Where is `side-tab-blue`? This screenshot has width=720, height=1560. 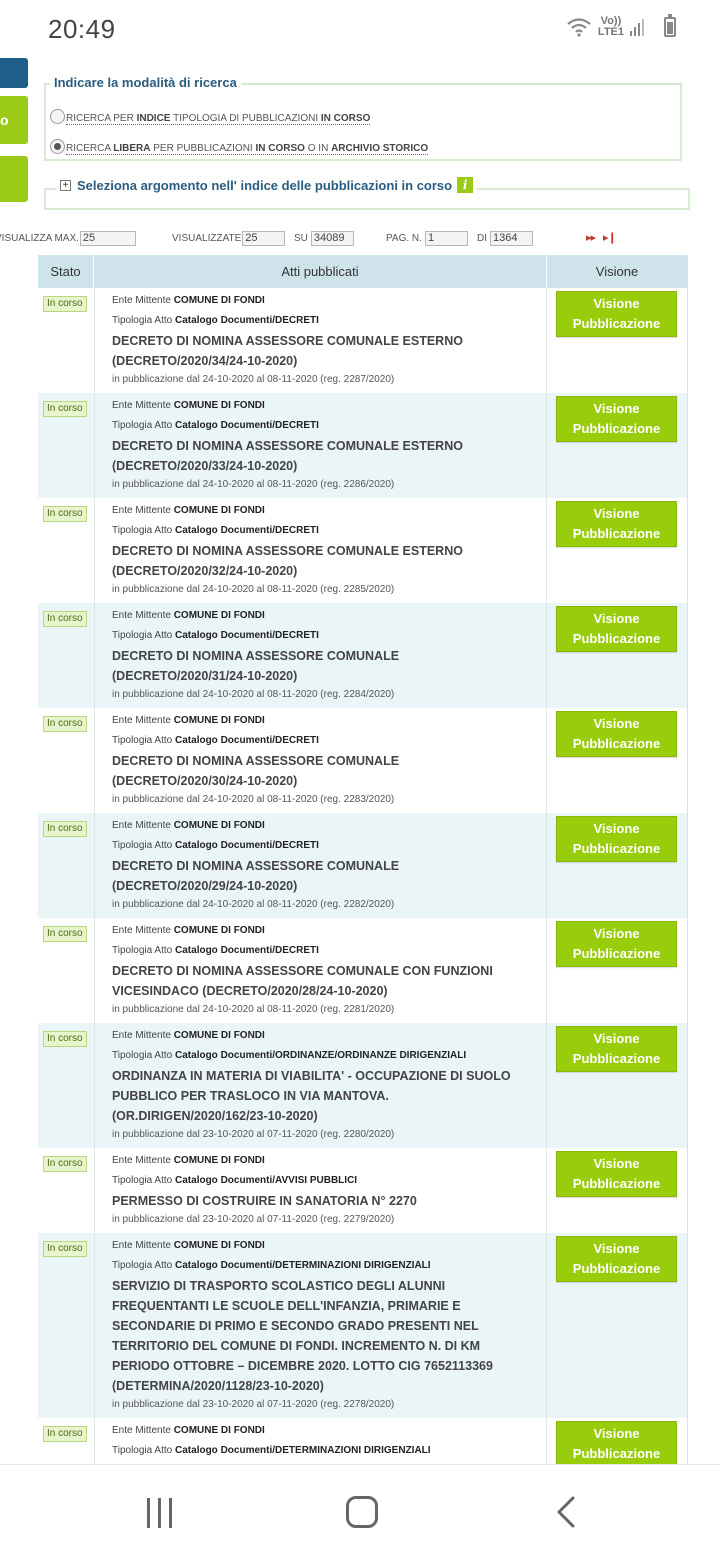 side-tab-blue is located at coordinates (14, 73).